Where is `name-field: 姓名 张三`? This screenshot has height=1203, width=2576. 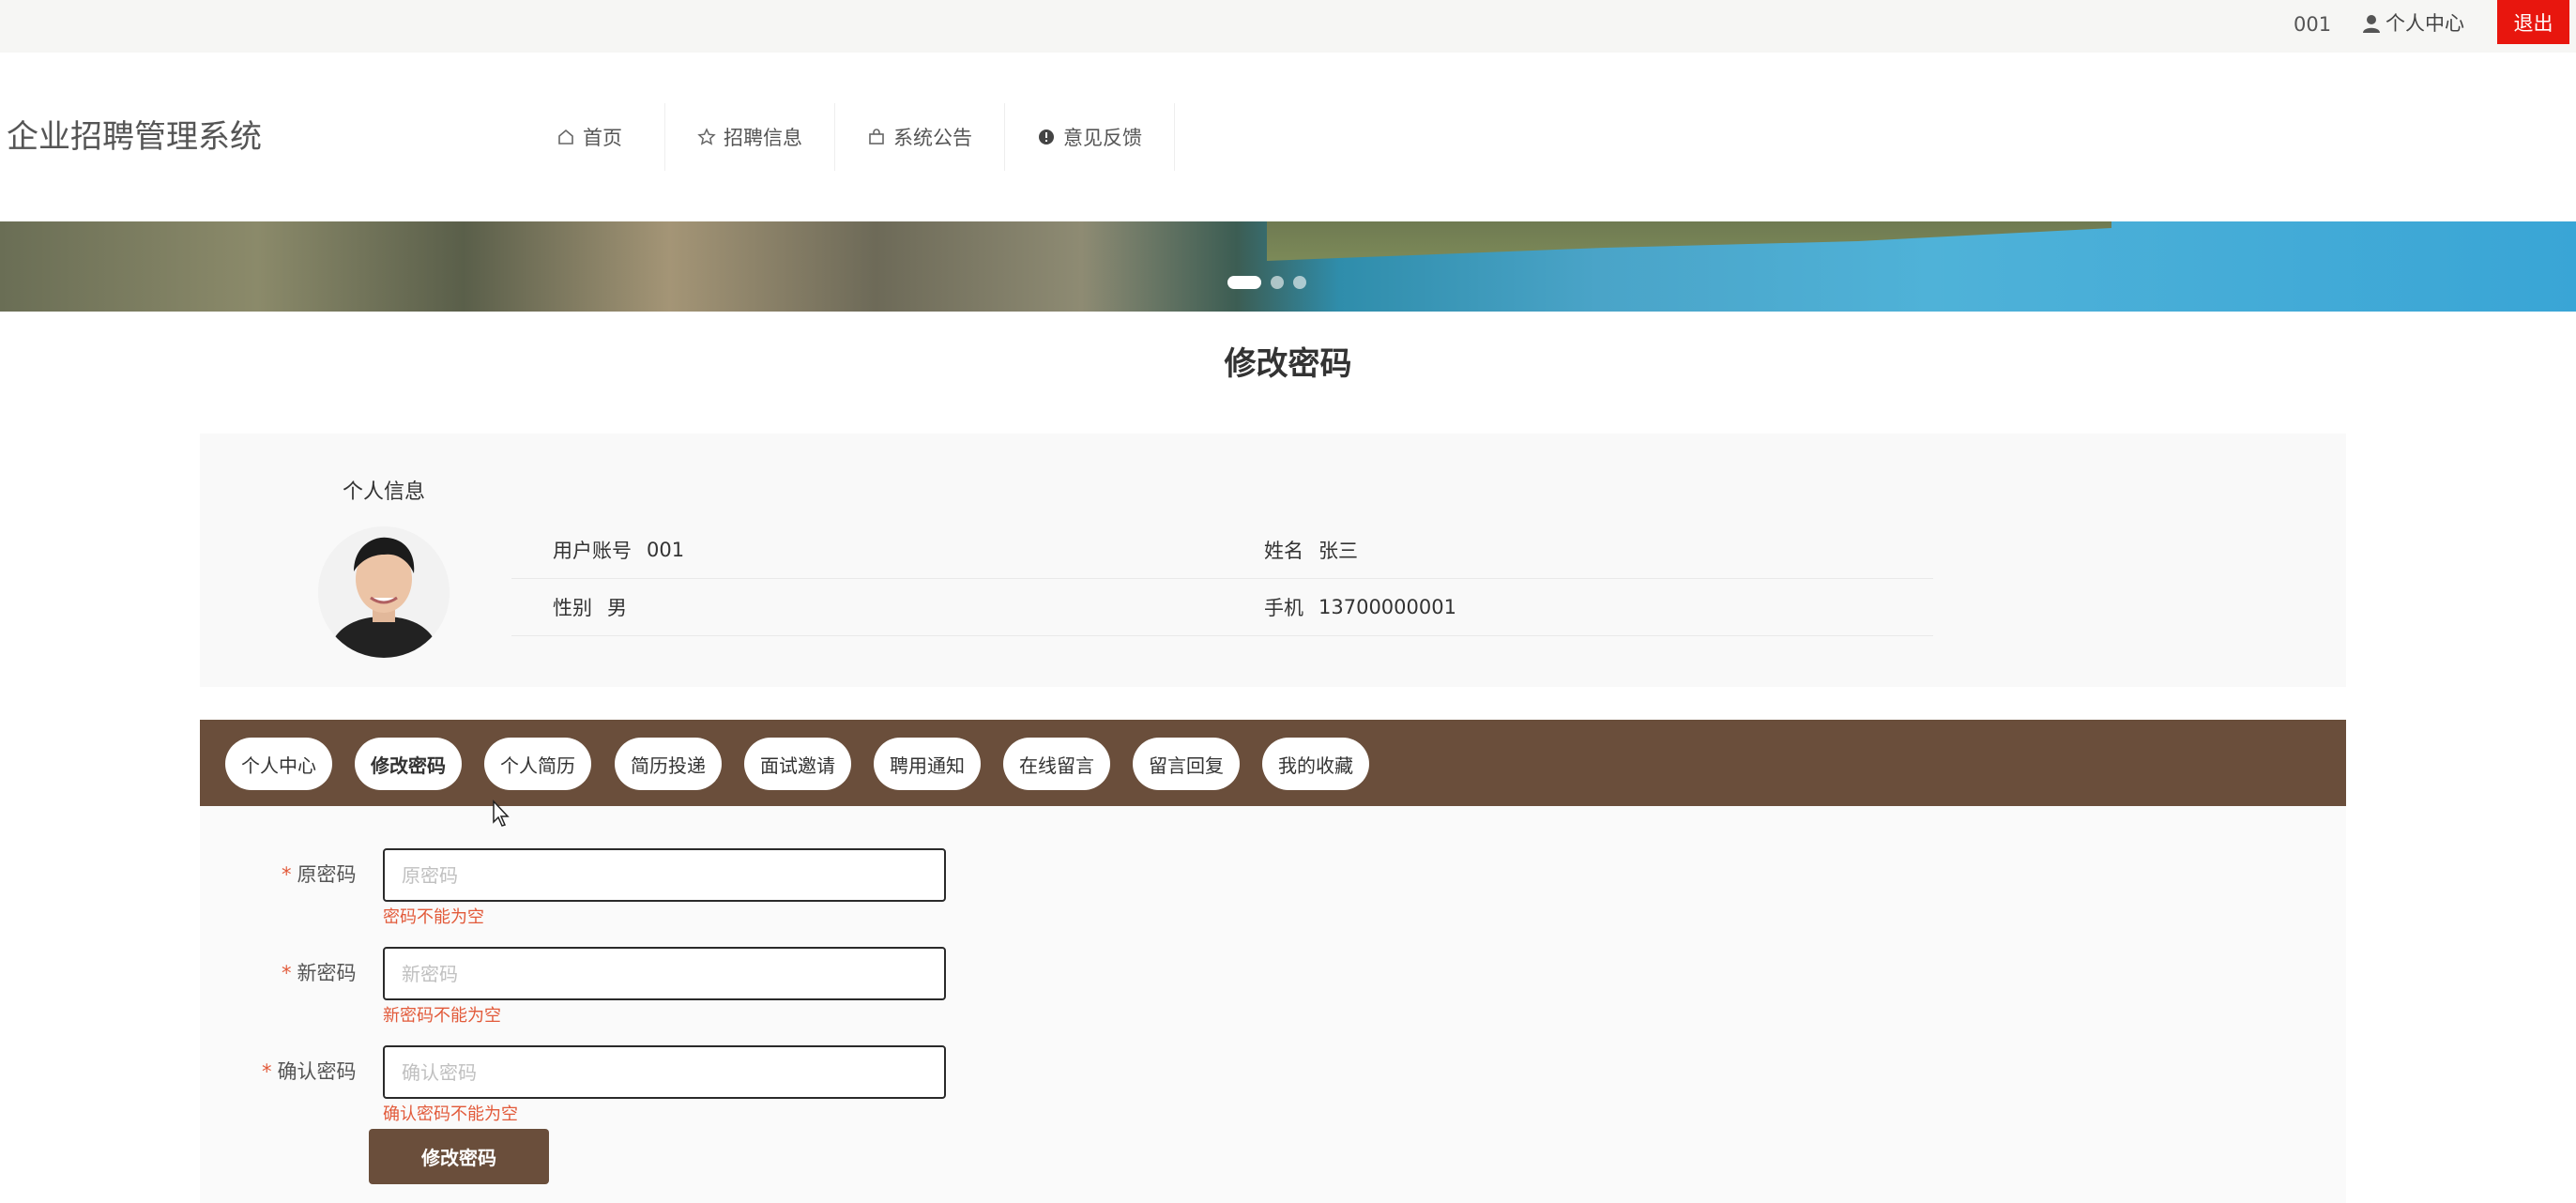 name-field: 姓名 张三 is located at coordinates (1311, 550).